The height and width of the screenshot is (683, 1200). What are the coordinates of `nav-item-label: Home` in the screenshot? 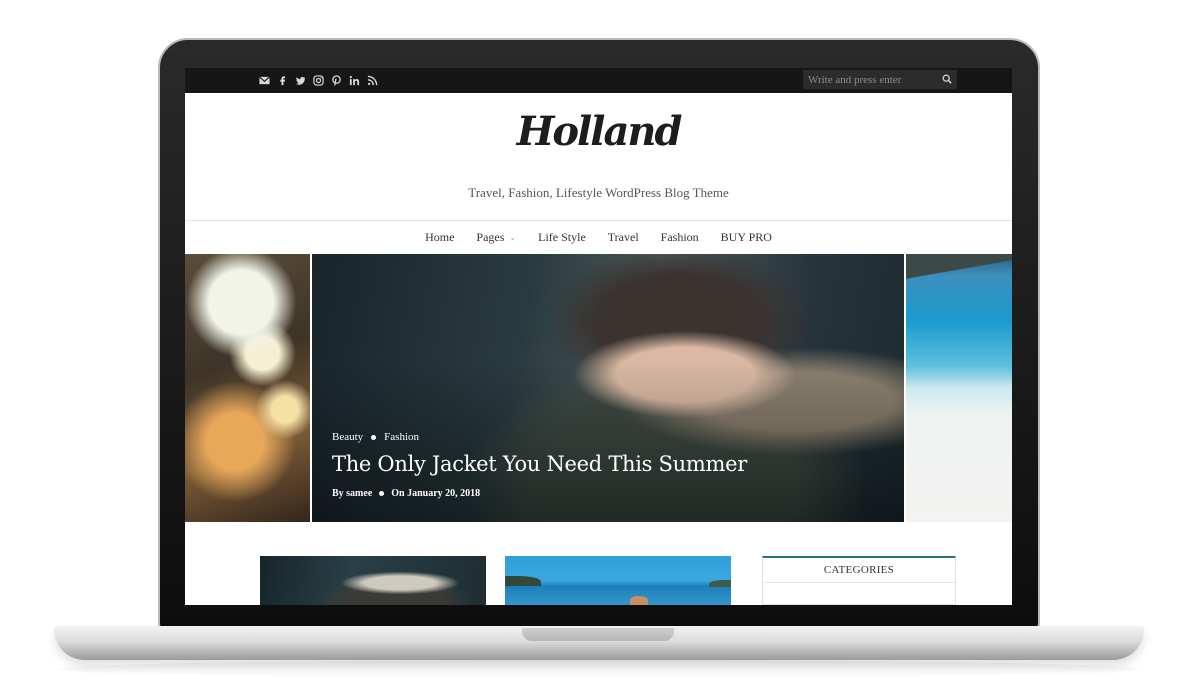 It's located at (440, 237).